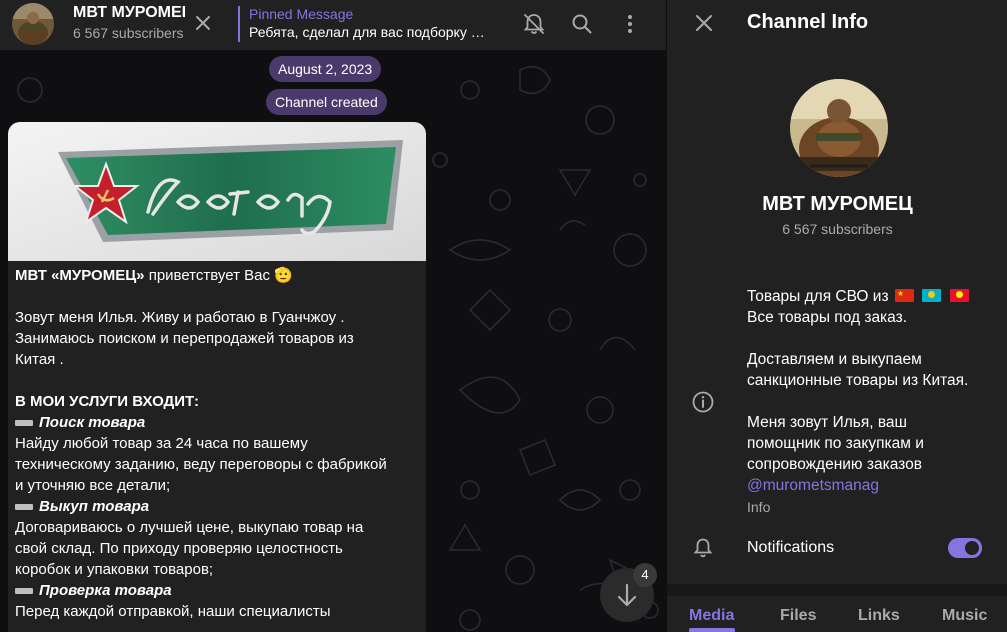 The height and width of the screenshot is (632, 1007). What do you see at coordinates (39, 359) in the screenshot?
I see `message-line: Китая .` at bounding box center [39, 359].